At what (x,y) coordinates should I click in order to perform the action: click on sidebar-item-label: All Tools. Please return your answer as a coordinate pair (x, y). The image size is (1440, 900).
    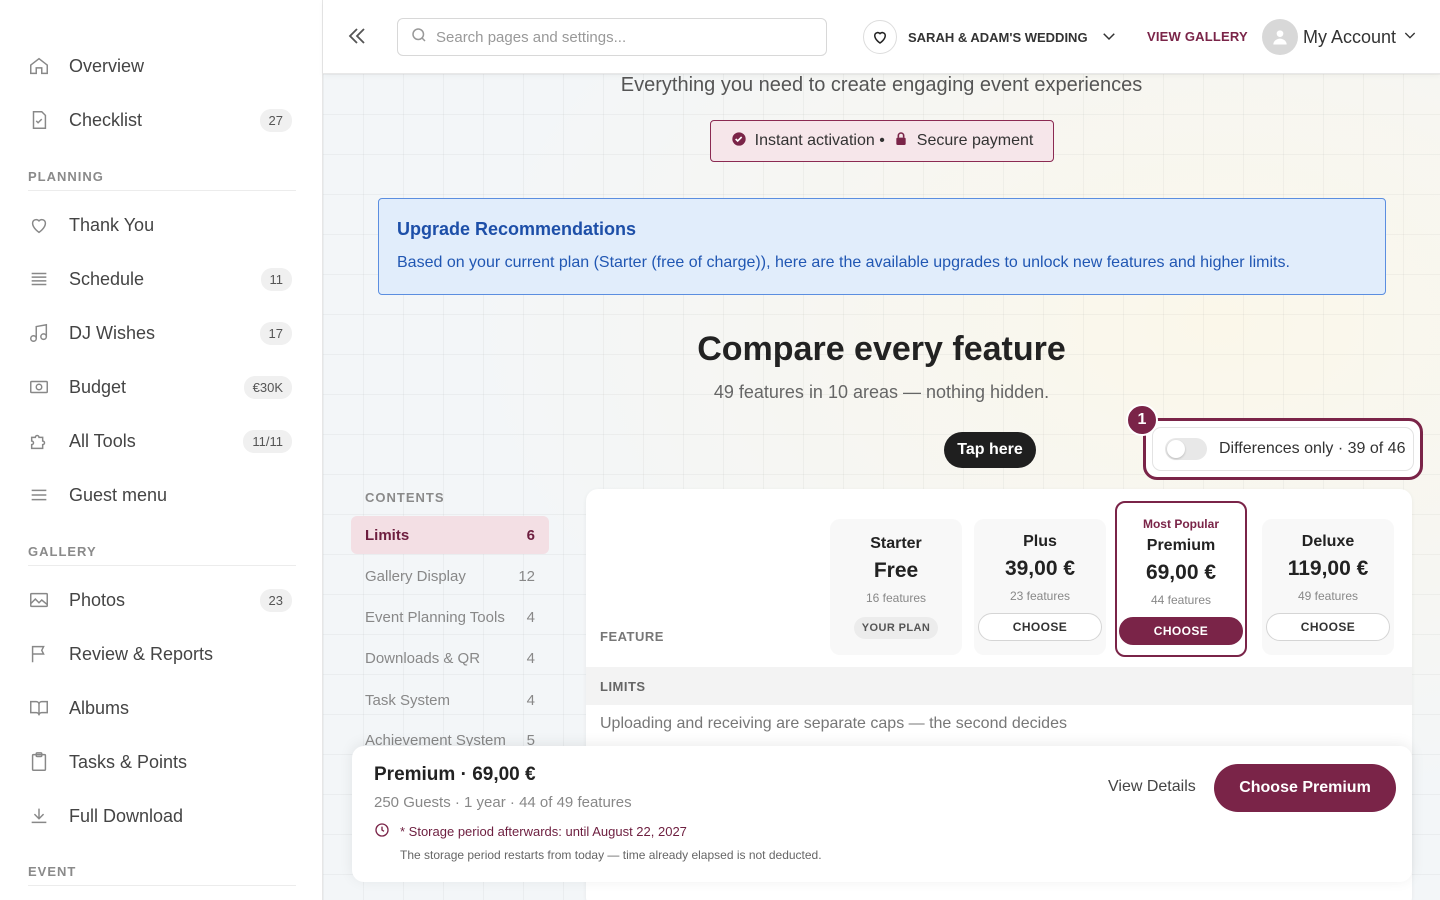
    Looking at the image, I should click on (102, 440).